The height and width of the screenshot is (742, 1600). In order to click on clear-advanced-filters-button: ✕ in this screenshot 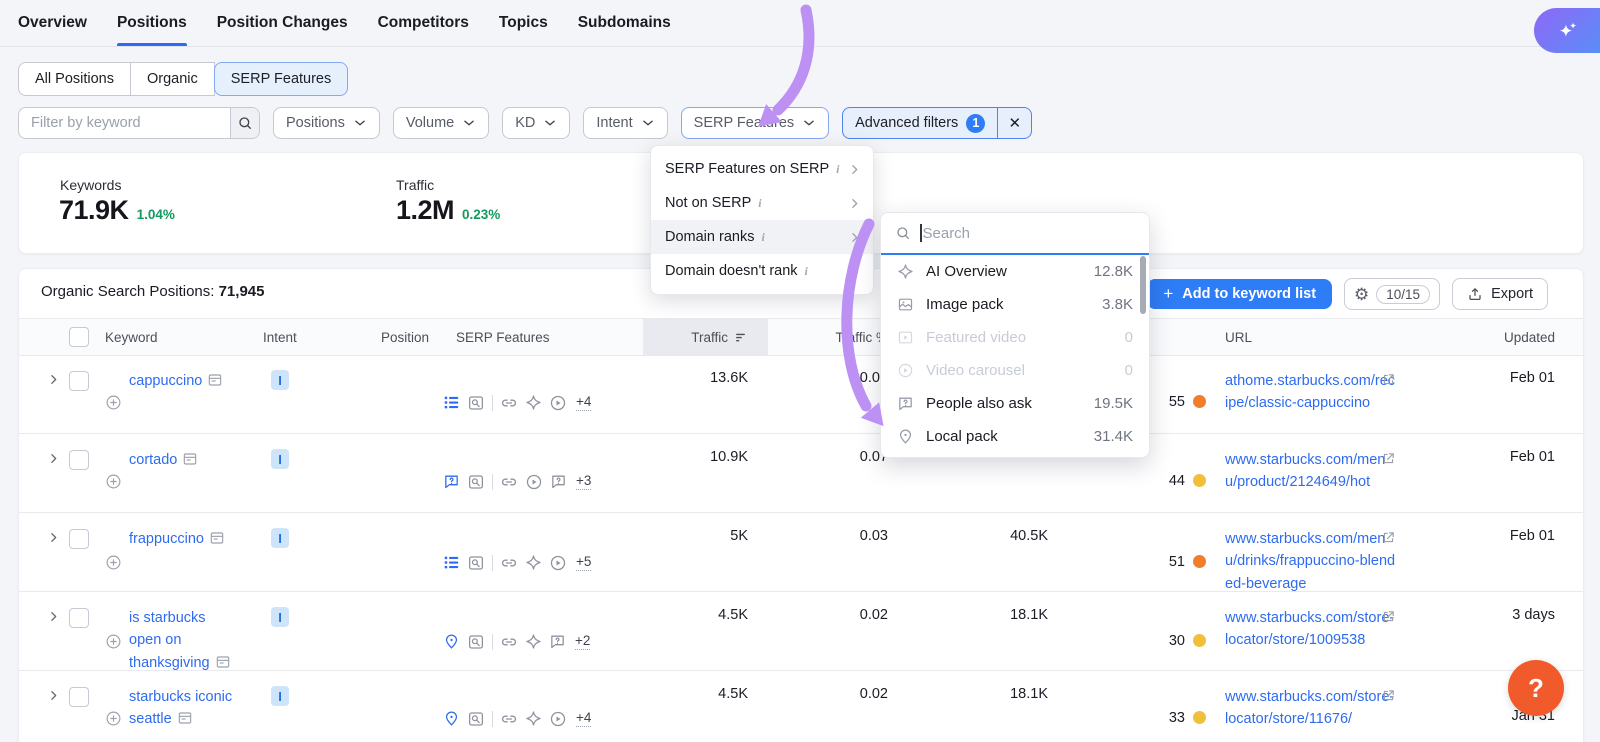, I will do `click(1014, 123)`.